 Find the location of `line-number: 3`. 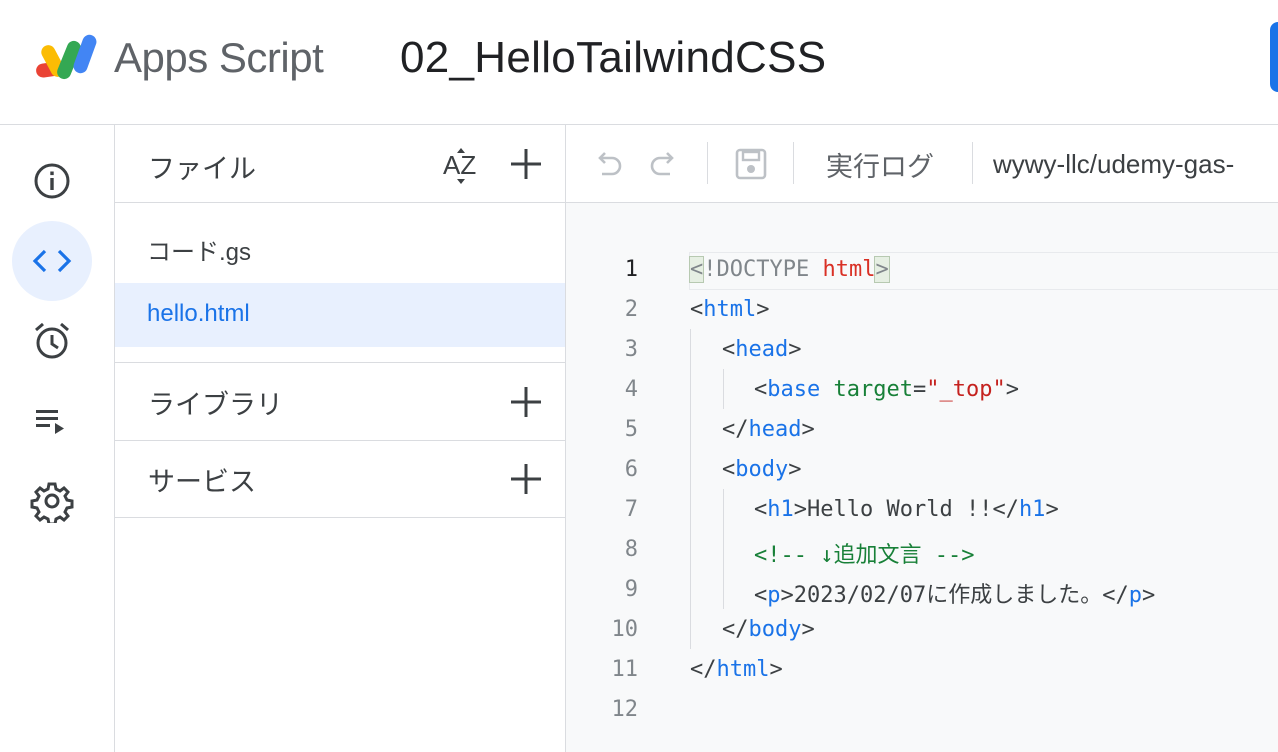

line-number: 3 is located at coordinates (631, 349).